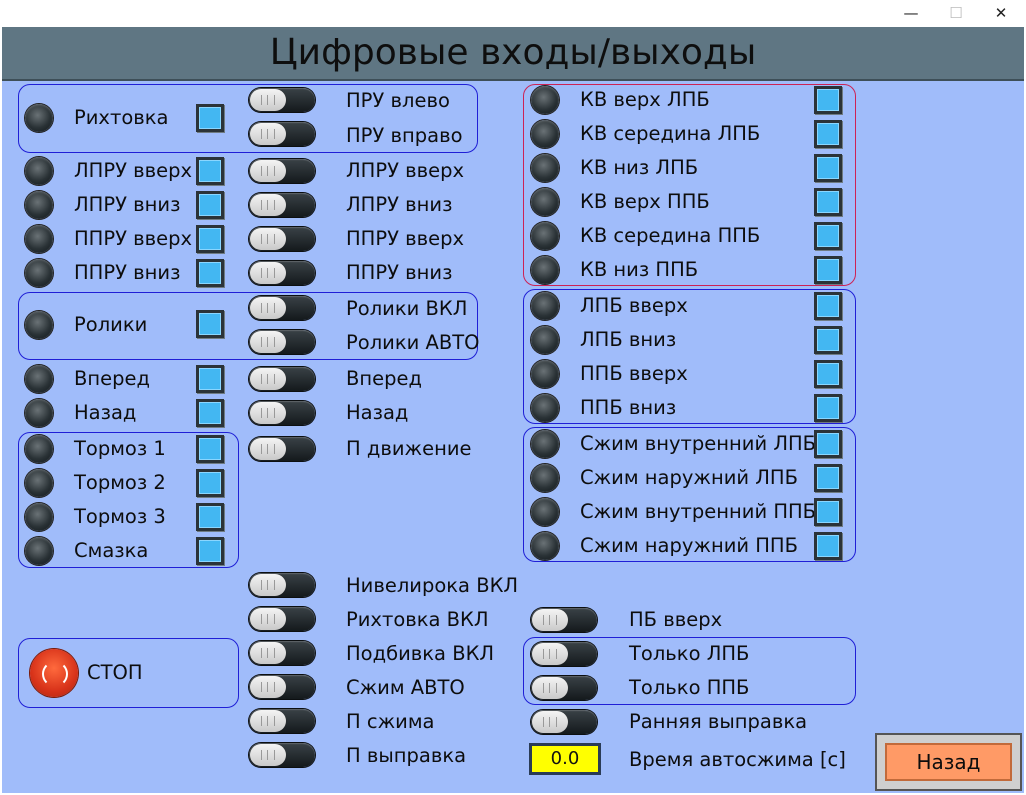  What do you see at coordinates (210, 517) in the screenshot?
I see `input-indicator-brake3` at bounding box center [210, 517].